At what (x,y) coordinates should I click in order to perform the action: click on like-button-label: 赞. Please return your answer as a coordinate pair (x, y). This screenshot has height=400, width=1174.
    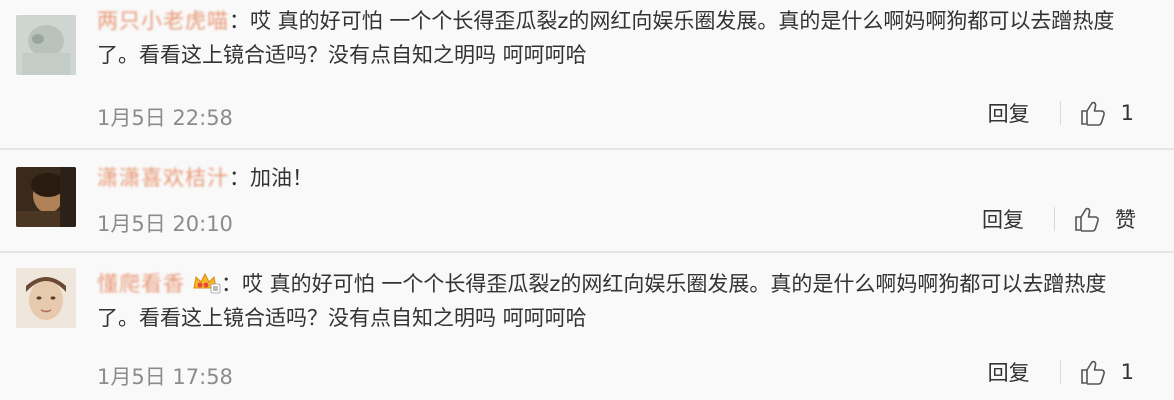
    Looking at the image, I should click on (1125, 219).